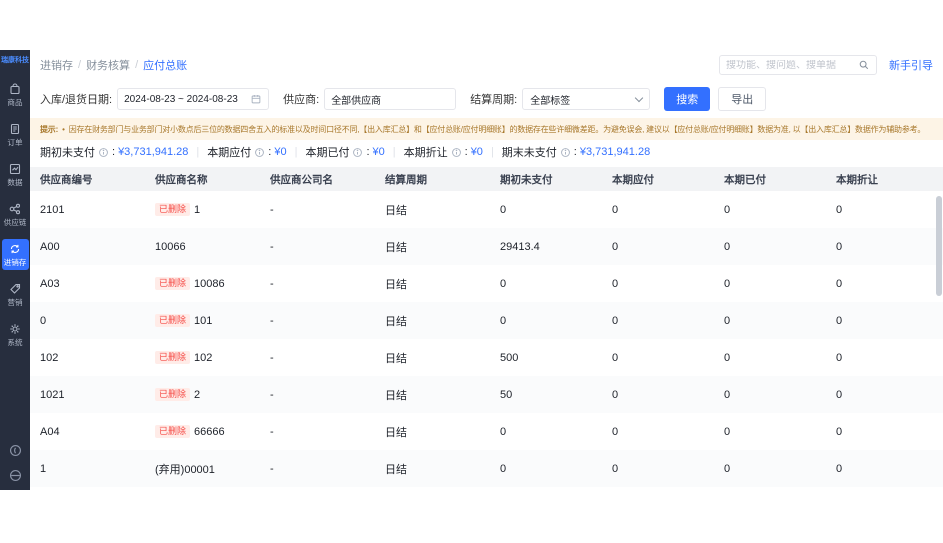 The height and width of the screenshot is (543, 943). What do you see at coordinates (301, 100) in the screenshot?
I see `supplier-filter-label: 供应商:` at bounding box center [301, 100].